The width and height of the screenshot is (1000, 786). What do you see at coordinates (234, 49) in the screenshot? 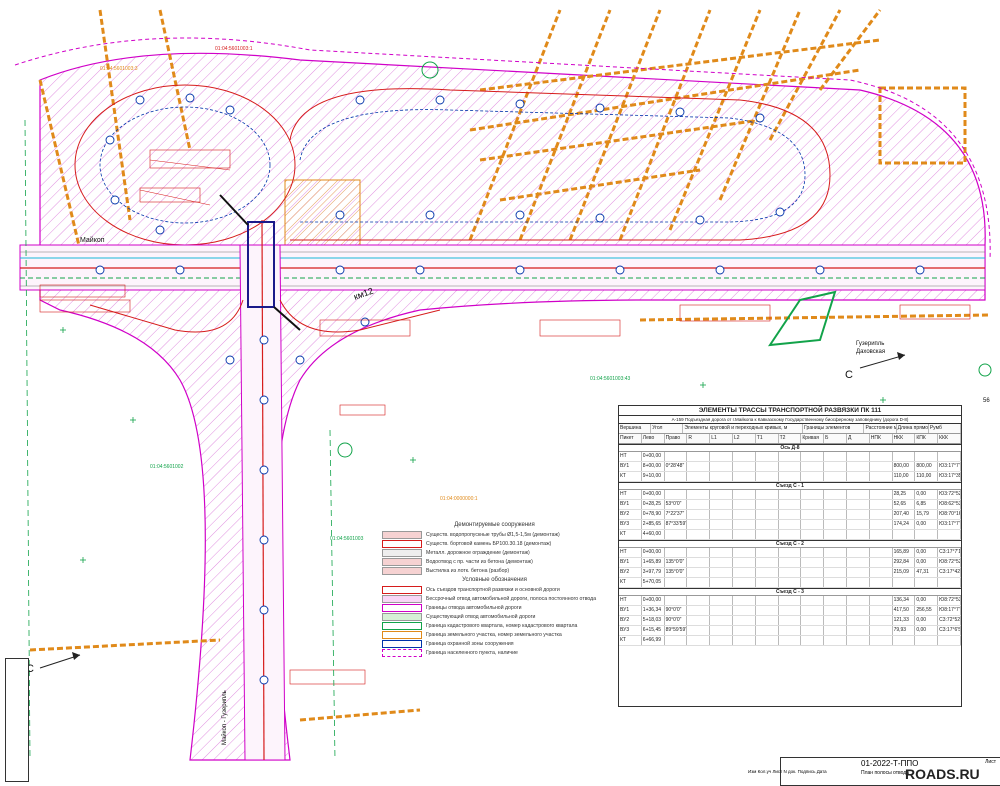
I see `cadastral-label: 01:04:5601003:1` at bounding box center [234, 49].